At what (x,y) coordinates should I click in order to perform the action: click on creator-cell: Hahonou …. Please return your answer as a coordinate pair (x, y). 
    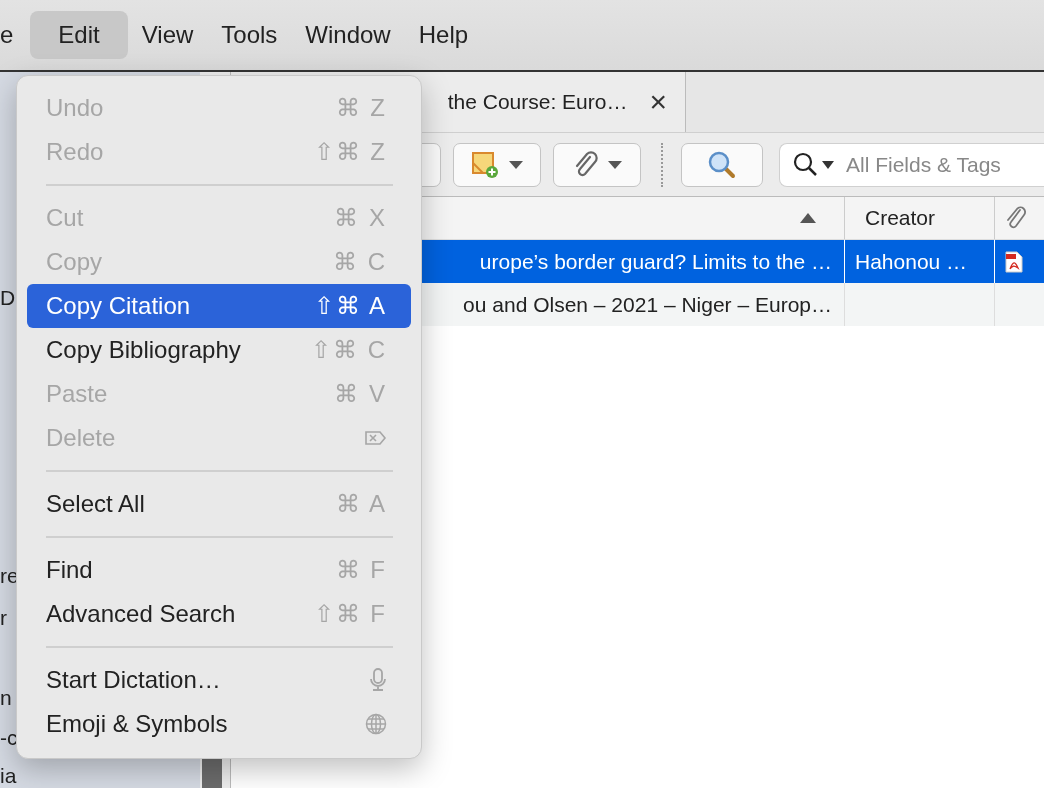
    Looking at the image, I should click on (911, 261).